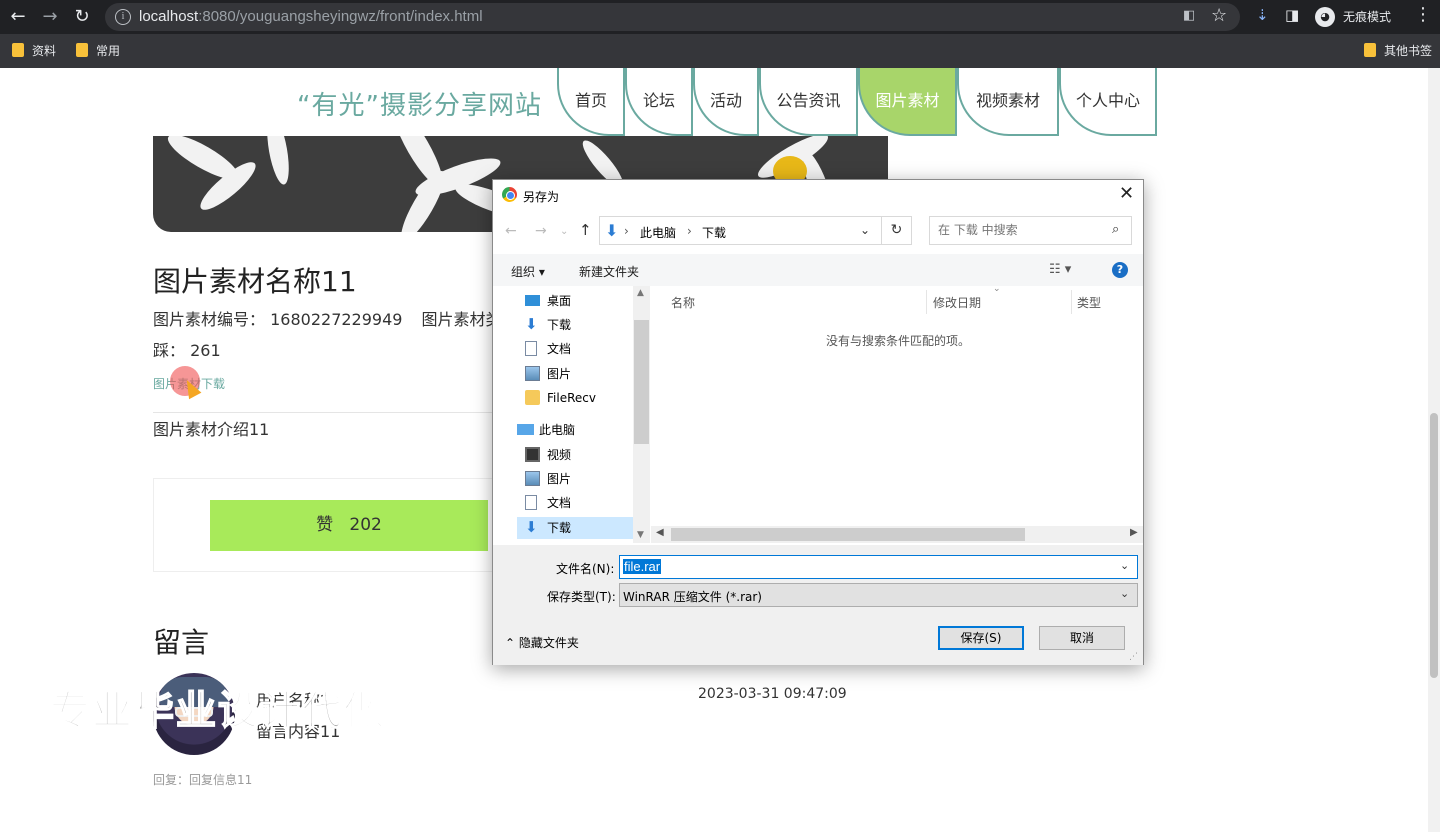 Image resolution: width=1440 pixels, height=832 pixels. What do you see at coordinates (726, 102) in the screenshot?
I see `nav-activity: 活动` at bounding box center [726, 102].